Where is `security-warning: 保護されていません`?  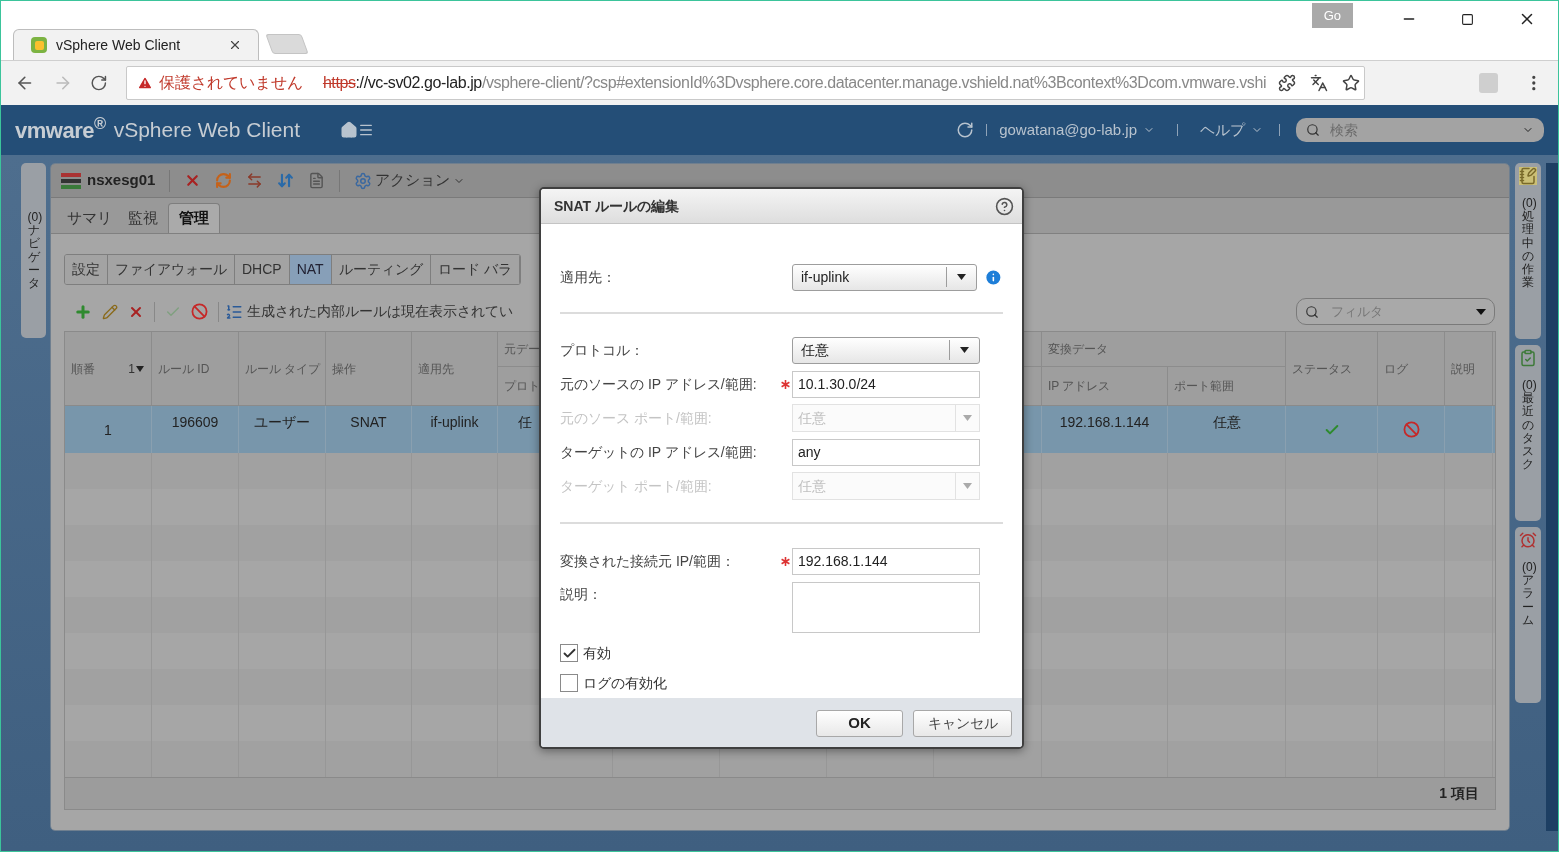 security-warning: 保護されていません is located at coordinates (230, 83).